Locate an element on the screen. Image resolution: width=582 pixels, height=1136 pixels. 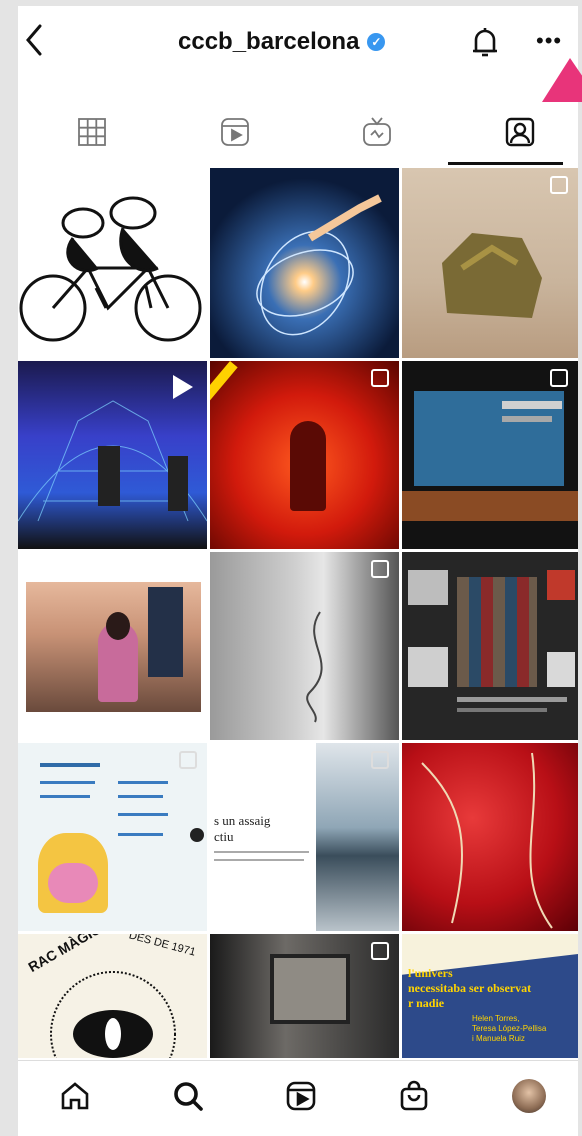
active-tab-indicator is located at coordinates (505, 163).